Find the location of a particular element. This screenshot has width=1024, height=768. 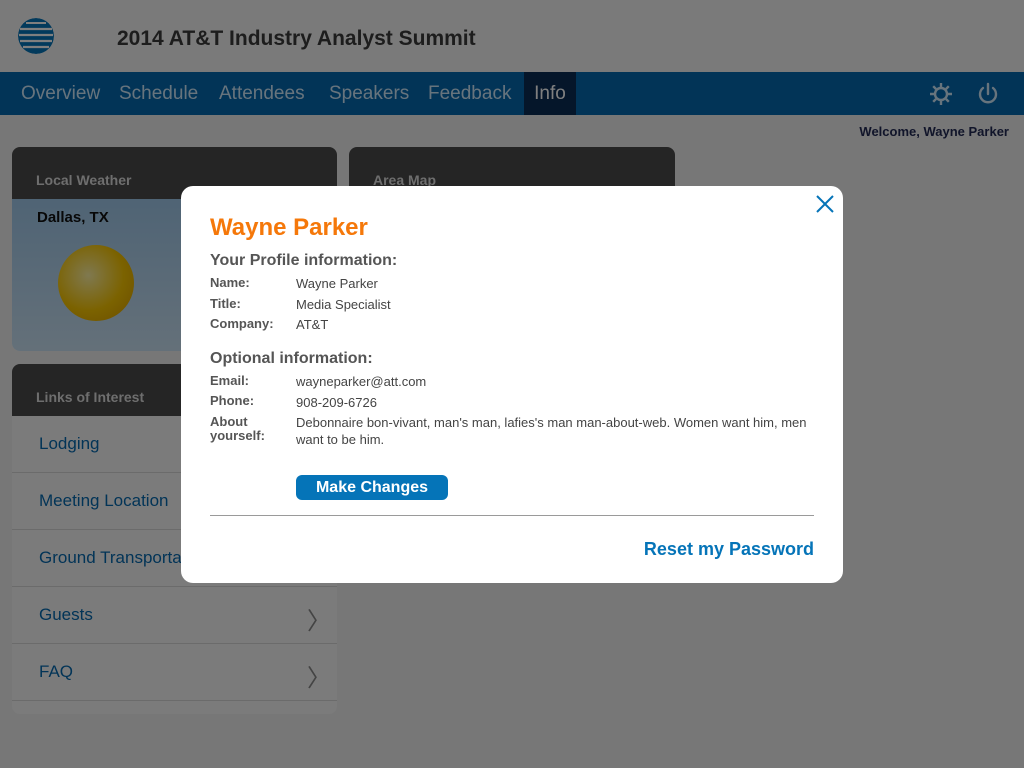

name-value: Wayne Parker is located at coordinates (337, 283).